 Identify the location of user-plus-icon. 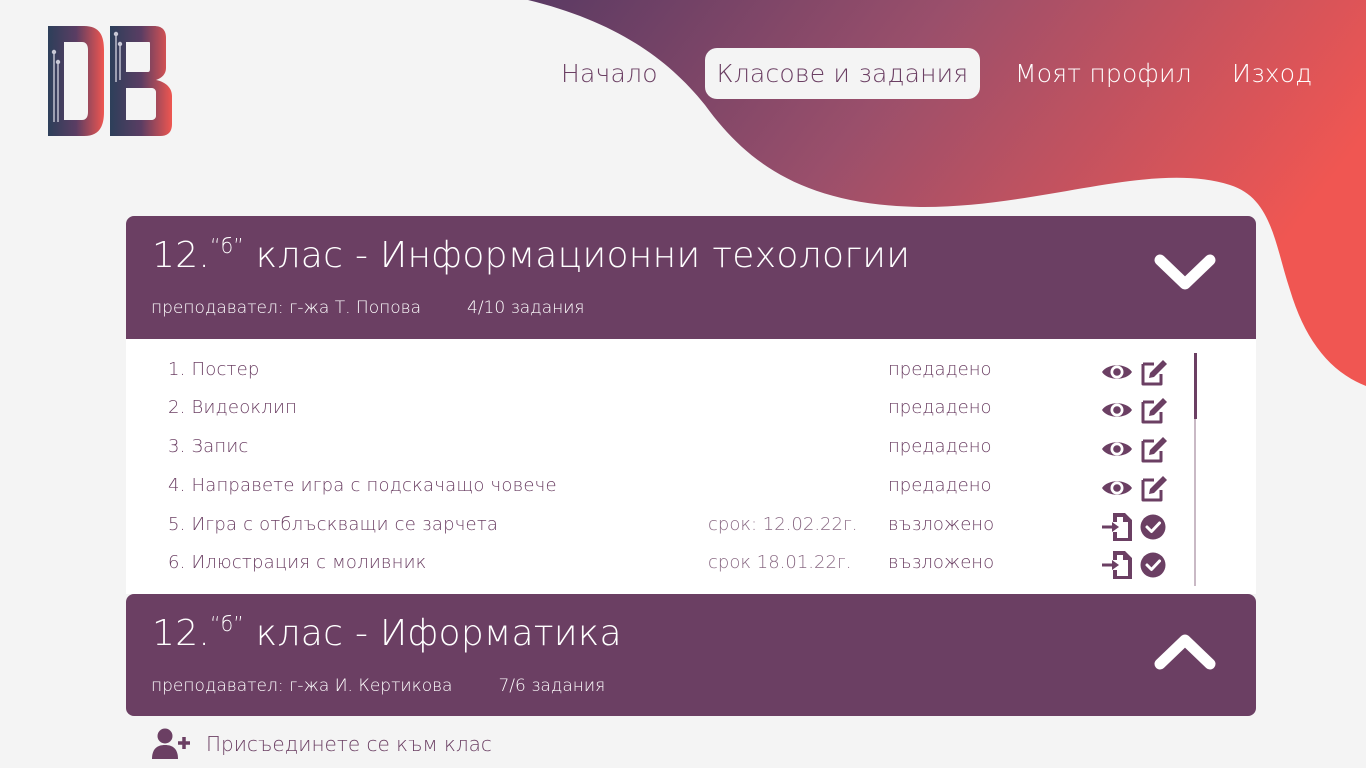
(171, 743).